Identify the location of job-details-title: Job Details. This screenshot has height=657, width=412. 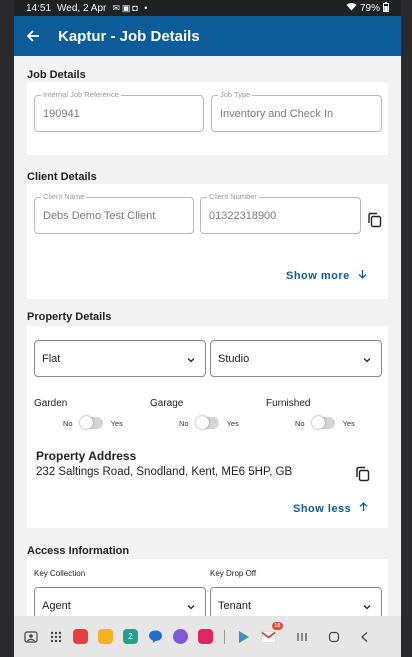
(56, 75).